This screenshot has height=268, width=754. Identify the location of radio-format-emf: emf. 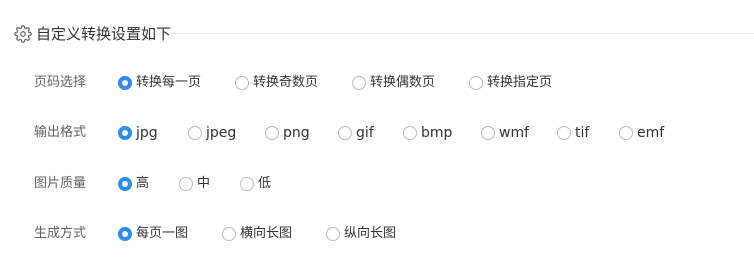
(641, 133).